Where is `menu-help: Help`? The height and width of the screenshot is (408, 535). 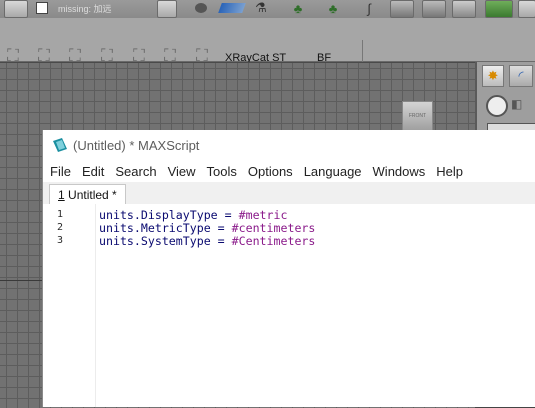 menu-help: Help is located at coordinates (449, 171).